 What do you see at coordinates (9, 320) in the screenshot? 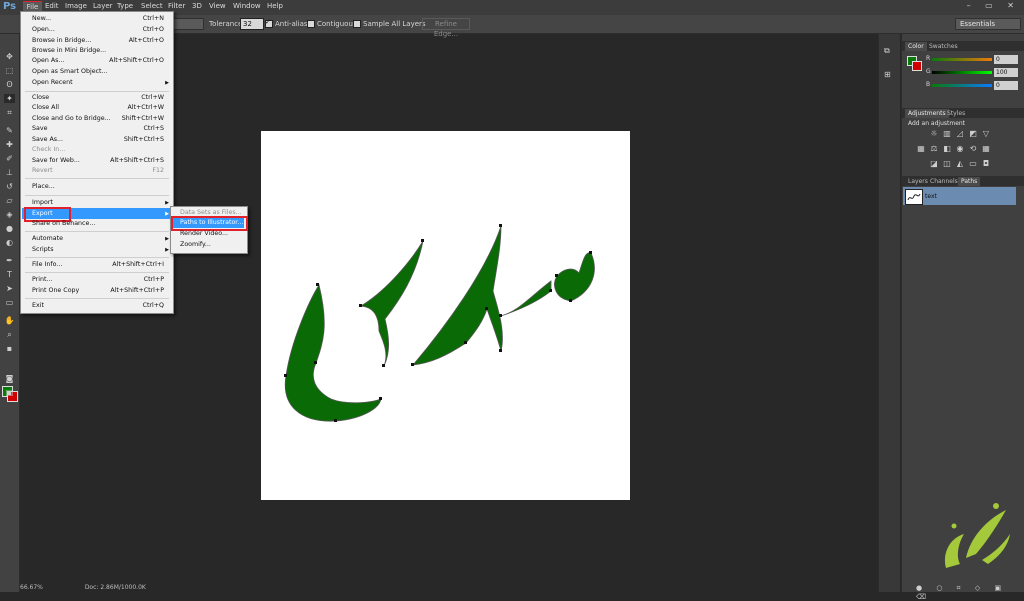
I see `hand-tool-icon: ✋` at bounding box center [9, 320].